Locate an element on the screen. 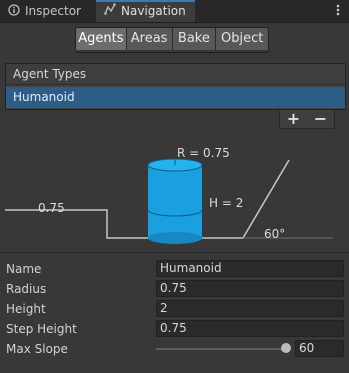  more-options-icon is located at coordinates (338, 10).